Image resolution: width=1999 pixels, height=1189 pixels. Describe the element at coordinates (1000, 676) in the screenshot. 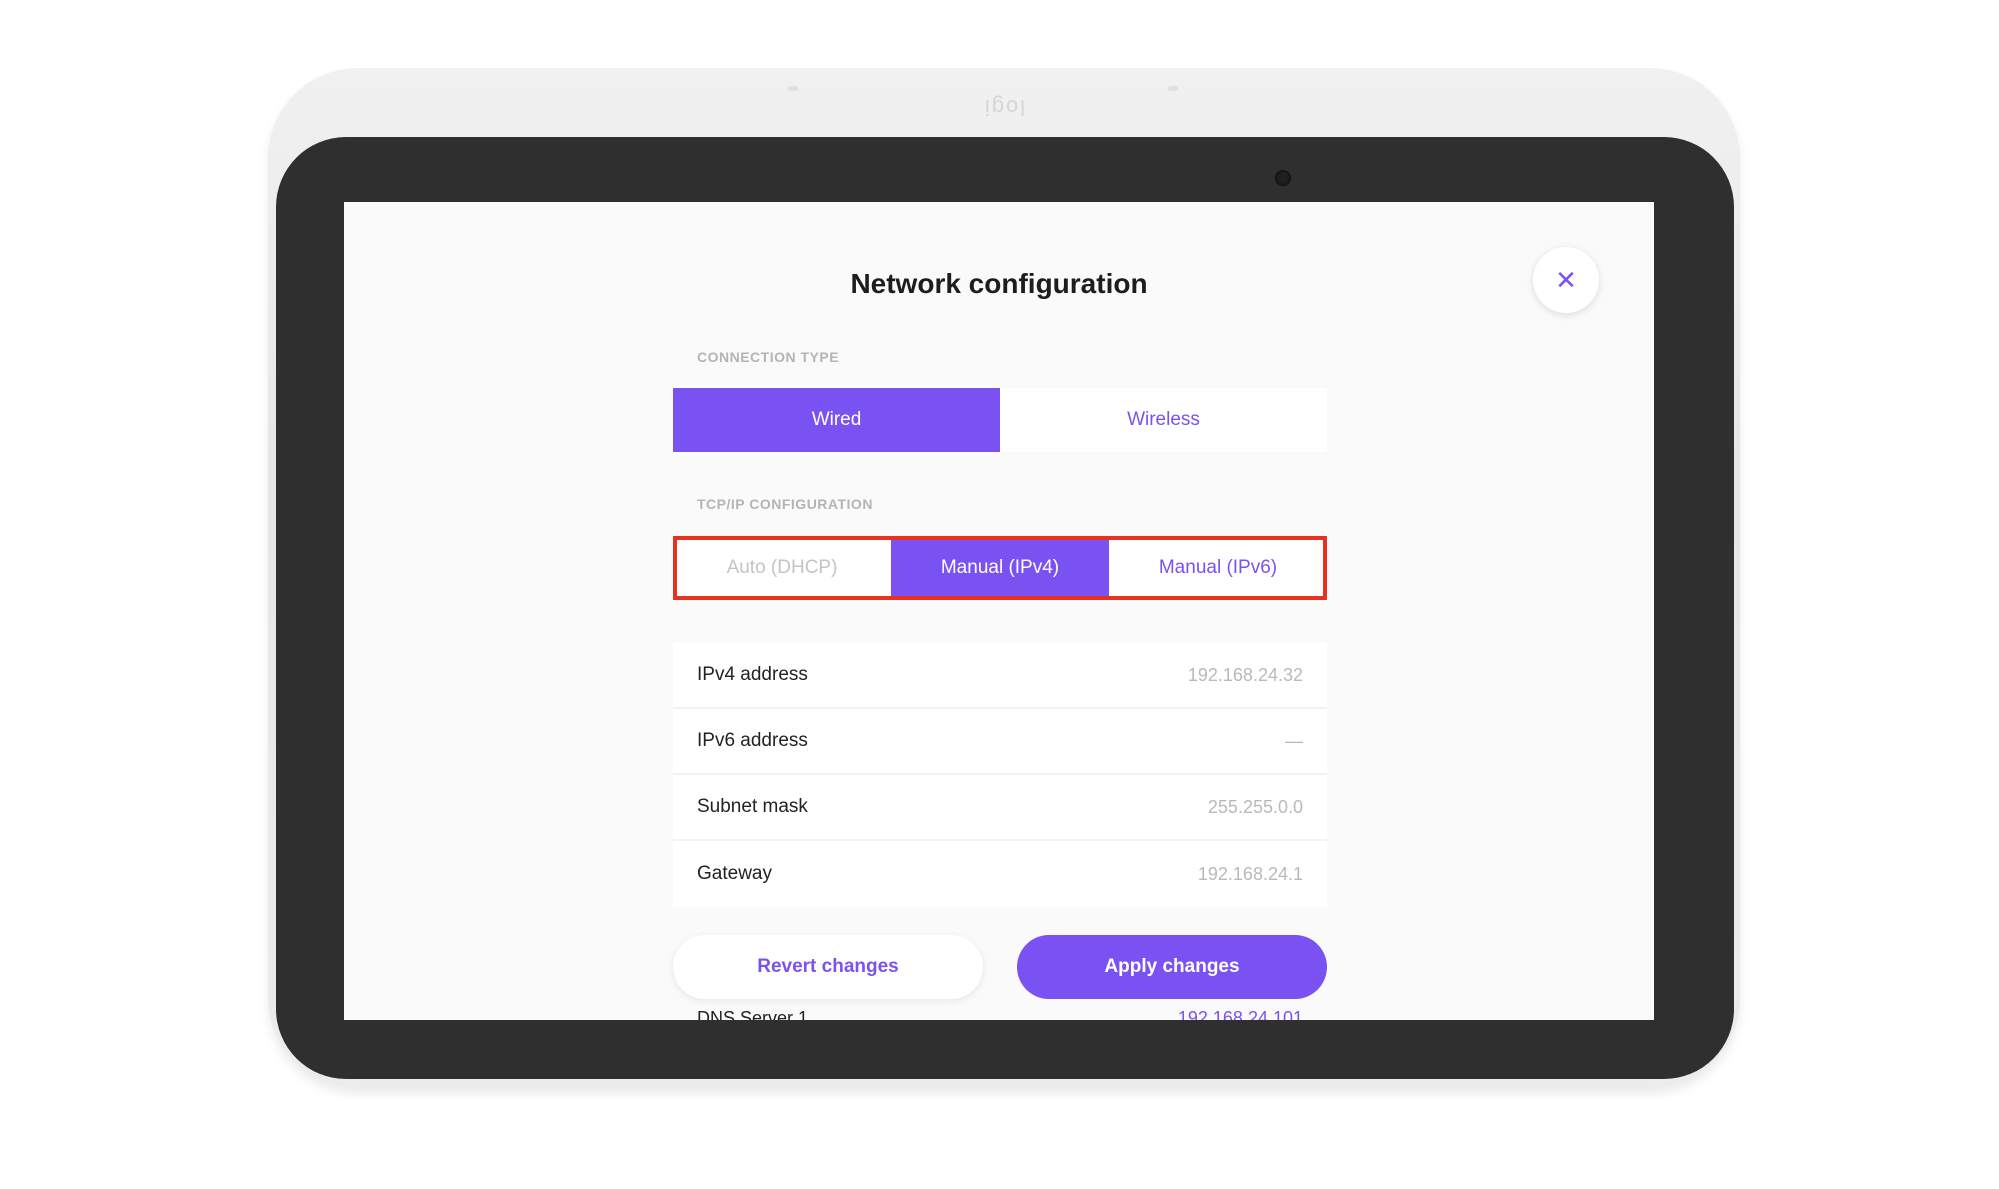

I see `field-row-ipv4: IPv4 address 192.168.24.32` at that location.